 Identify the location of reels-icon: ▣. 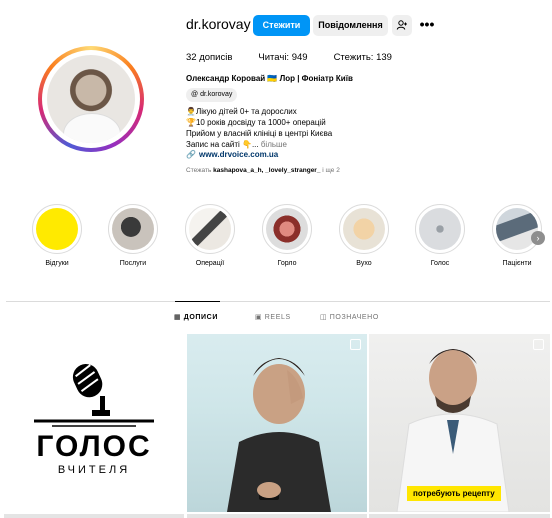
(259, 317).